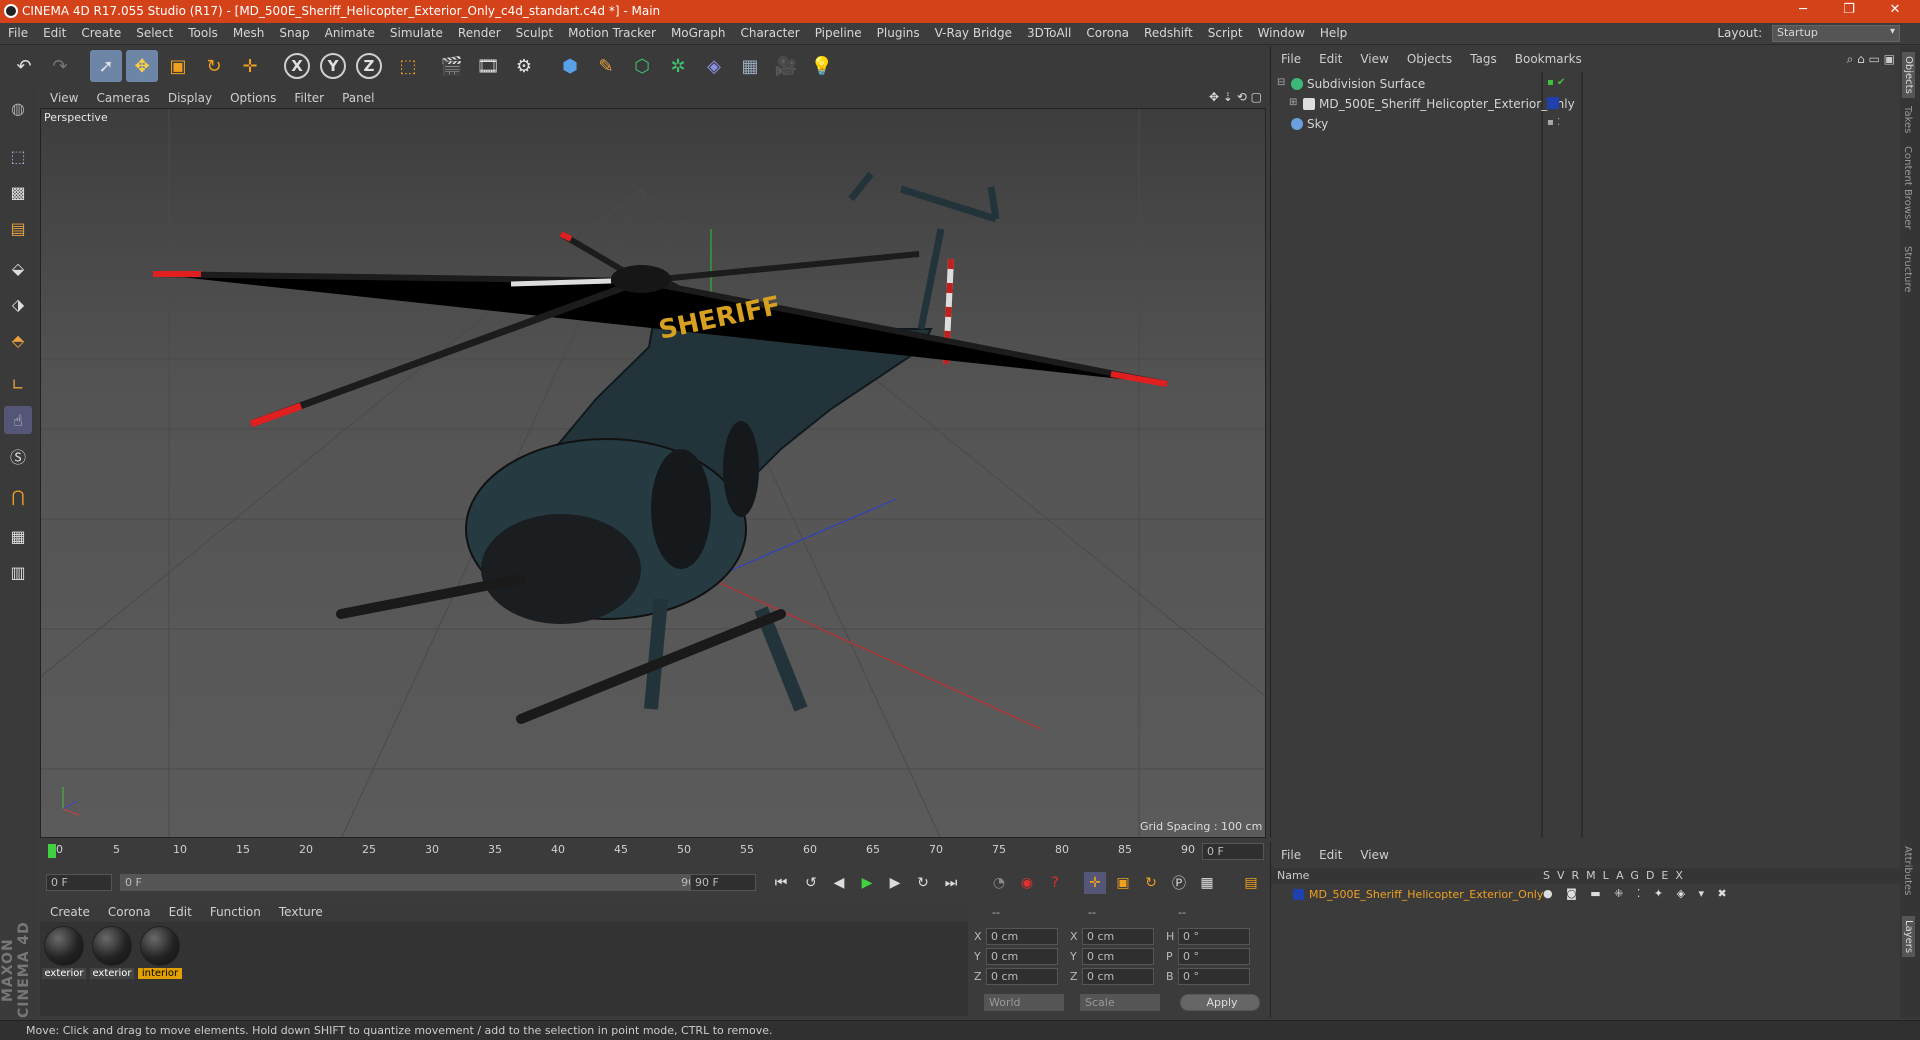 Image resolution: width=1920 pixels, height=1040 pixels. I want to click on side-tab-layers: Layers, so click(1908, 937).